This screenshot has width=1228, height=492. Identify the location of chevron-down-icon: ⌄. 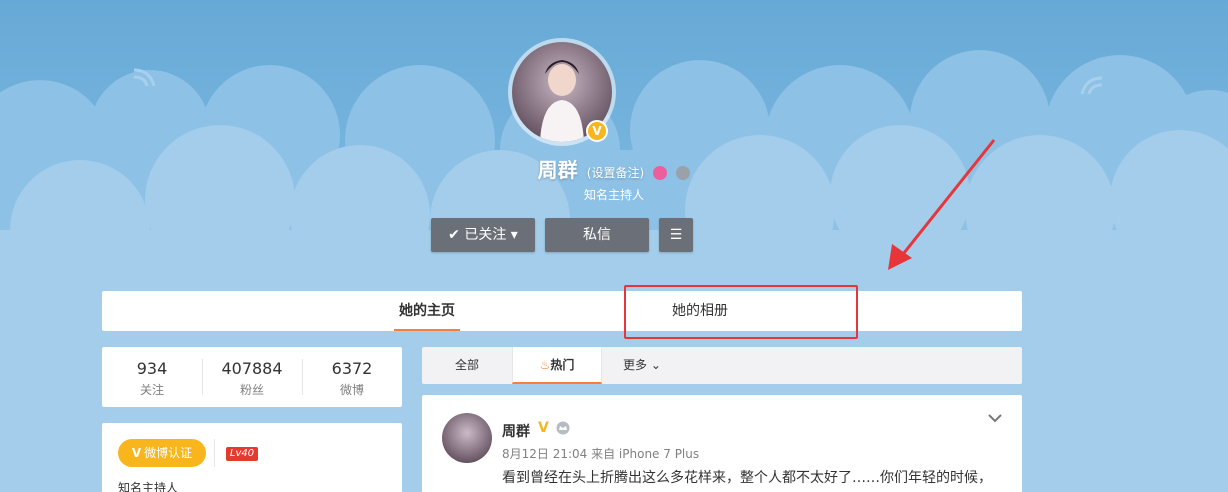
(655, 365).